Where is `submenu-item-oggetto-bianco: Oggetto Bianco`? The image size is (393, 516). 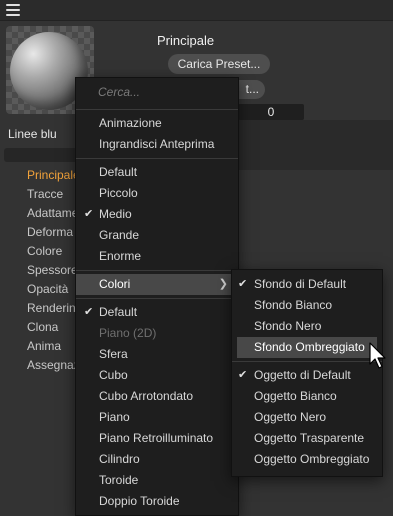
submenu-item-oggetto-bianco: Oggetto Bianco is located at coordinates (307, 396).